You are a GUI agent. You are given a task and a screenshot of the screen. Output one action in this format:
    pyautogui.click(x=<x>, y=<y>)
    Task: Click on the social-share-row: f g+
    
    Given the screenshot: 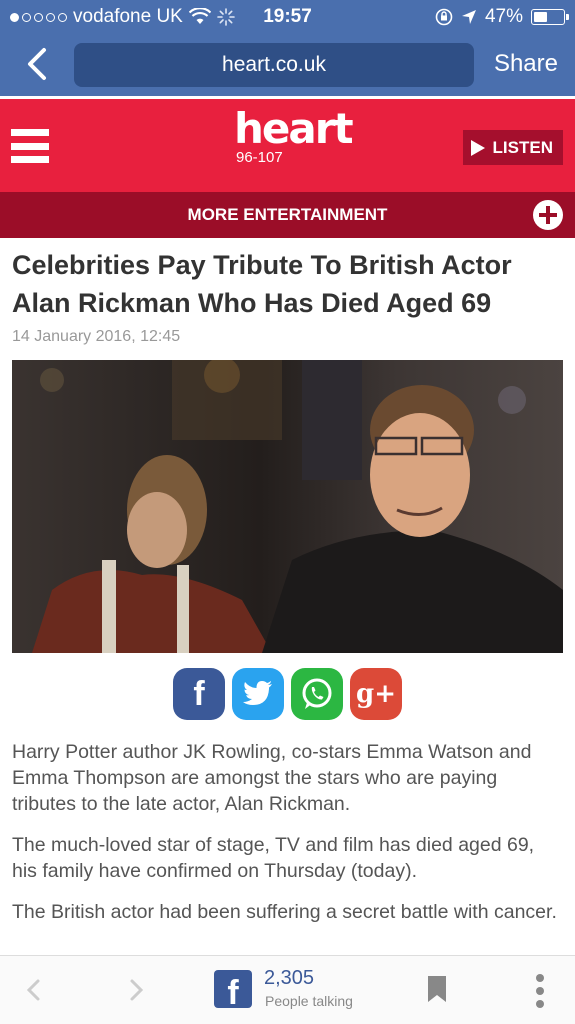 What is the action you would take?
    pyautogui.click(x=287, y=694)
    